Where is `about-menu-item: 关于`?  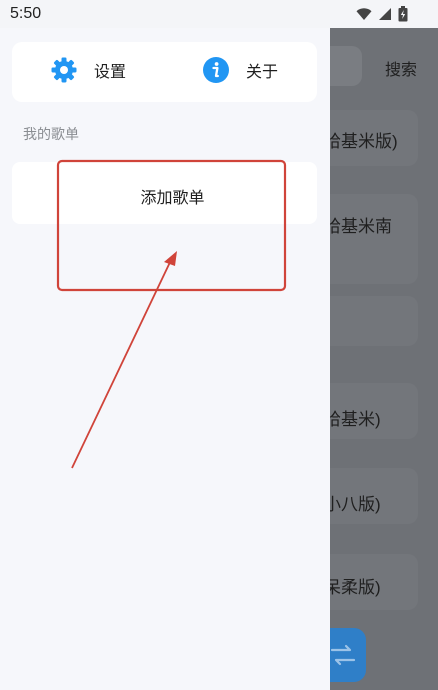
about-menu-item: 关于 is located at coordinates (240, 70).